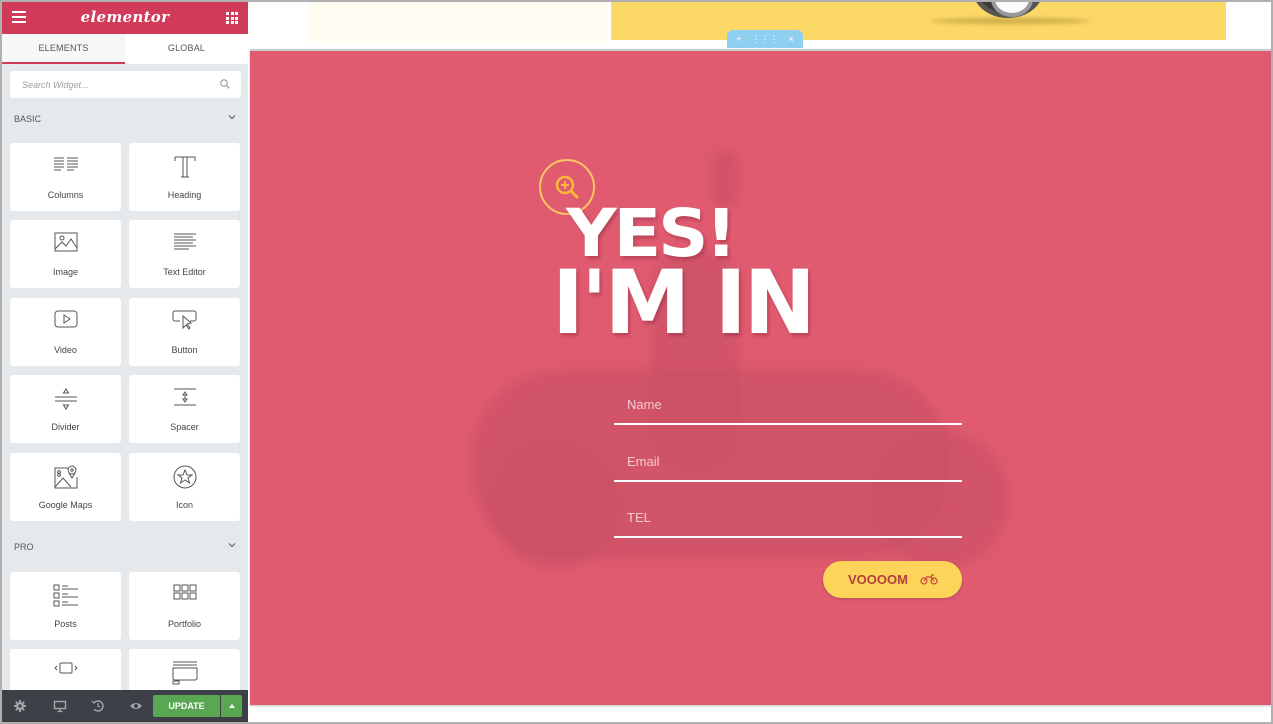  What do you see at coordinates (127, 119) in the screenshot?
I see `category-basic-header: BASIC` at bounding box center [127, 119].